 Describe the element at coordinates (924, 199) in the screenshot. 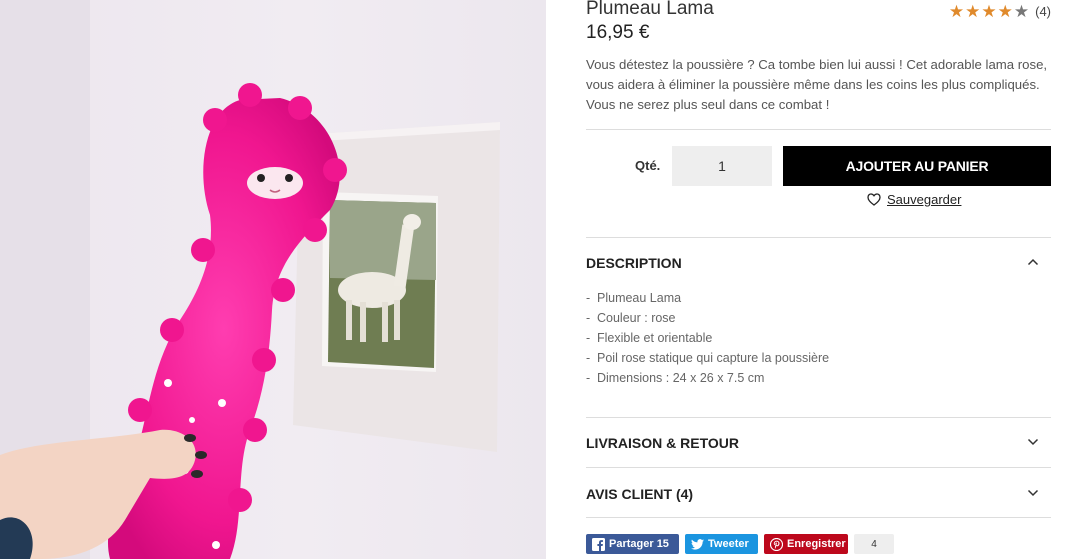

I see `save-label: Sauvegarder` at that location.